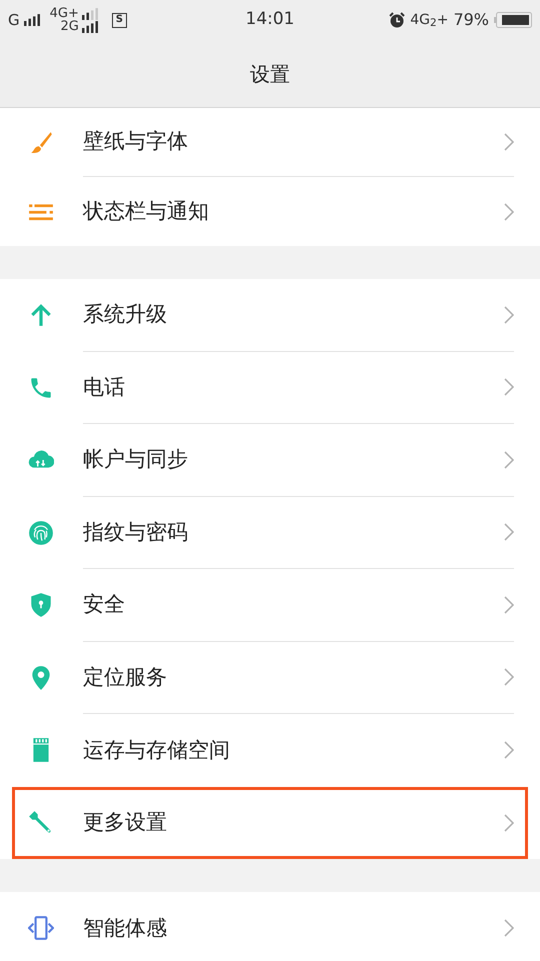  I want to click on page-title: 设置, so click(270, 74).